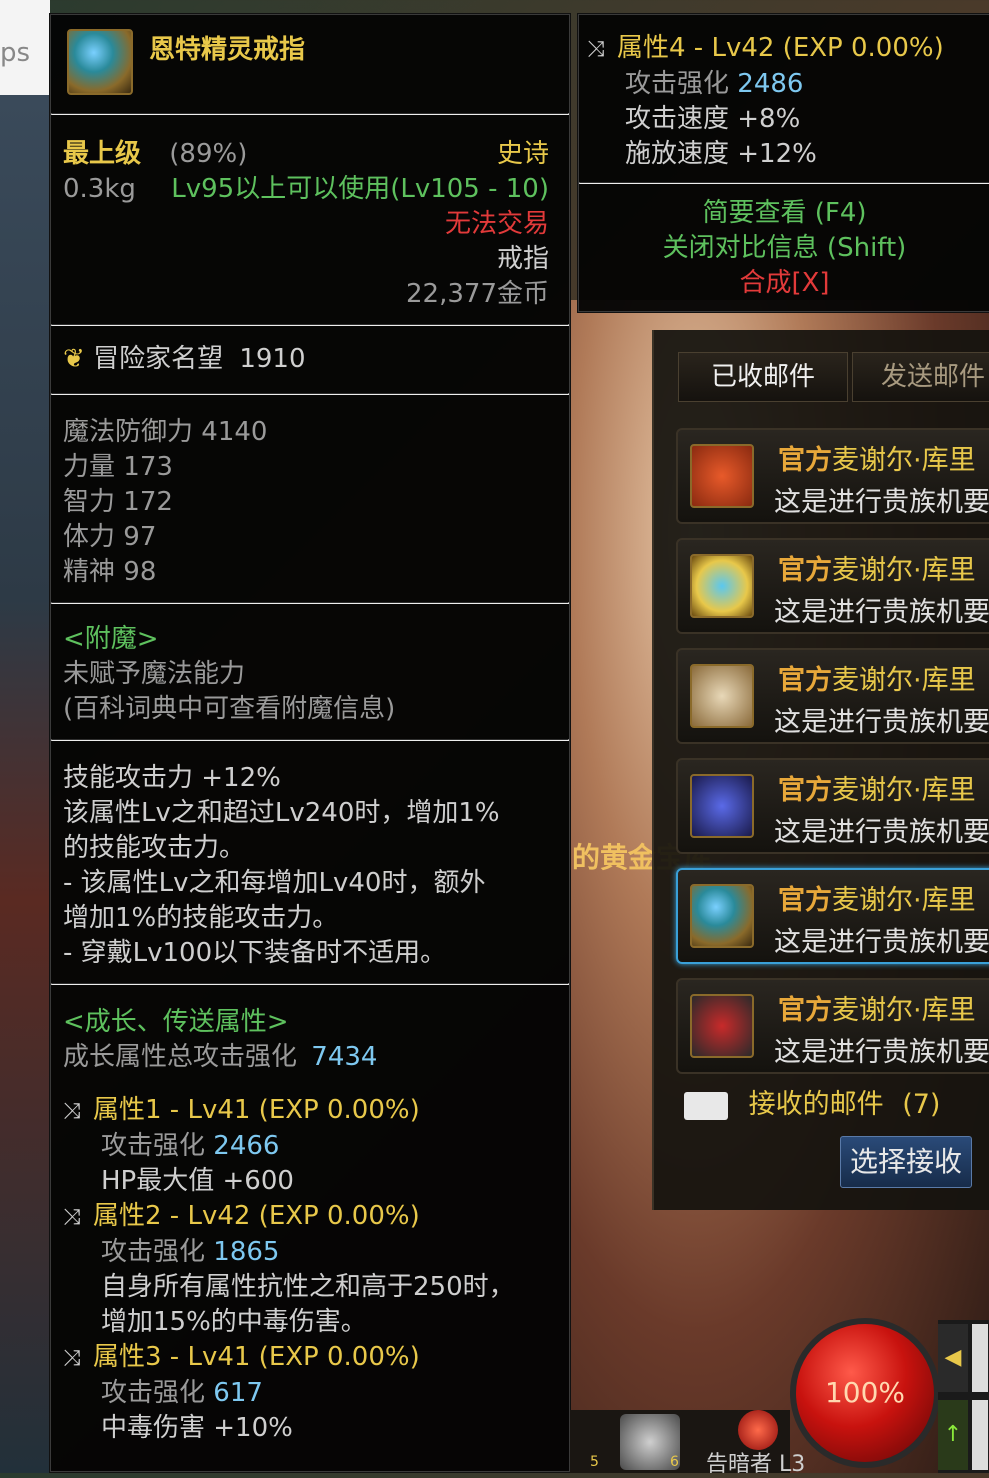 The width and height of the screenshot is (989, 1478). What do you see at coordinates (15, 53) in the screenshot?
I see `url-fragment: ps` at bounding box center [15, 53].